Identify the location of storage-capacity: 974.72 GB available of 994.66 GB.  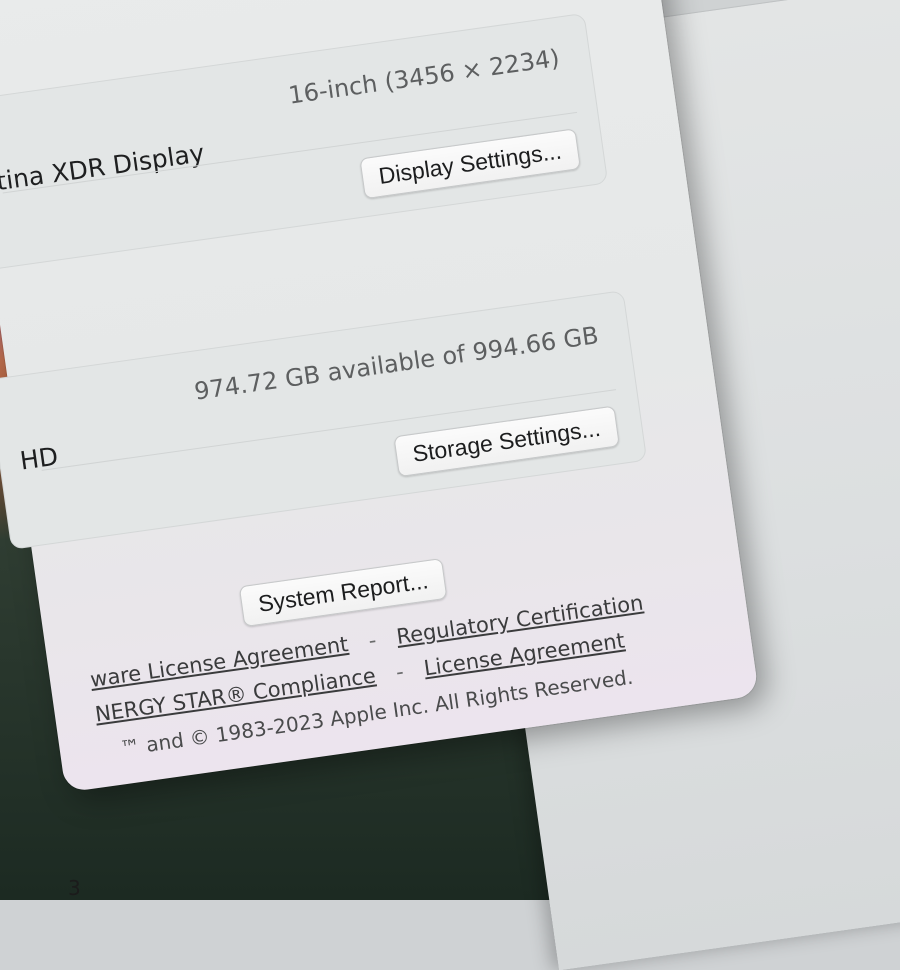
(396, 363).